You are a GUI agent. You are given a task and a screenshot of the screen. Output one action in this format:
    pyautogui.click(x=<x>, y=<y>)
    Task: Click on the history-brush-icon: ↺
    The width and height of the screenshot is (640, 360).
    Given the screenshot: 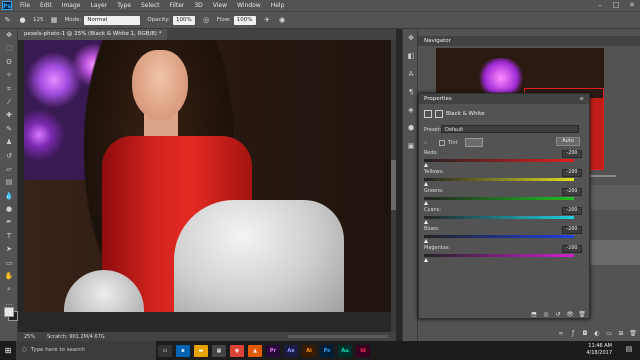 What is the action you would take?
    pyautogui.click(x=9, y=156)
    